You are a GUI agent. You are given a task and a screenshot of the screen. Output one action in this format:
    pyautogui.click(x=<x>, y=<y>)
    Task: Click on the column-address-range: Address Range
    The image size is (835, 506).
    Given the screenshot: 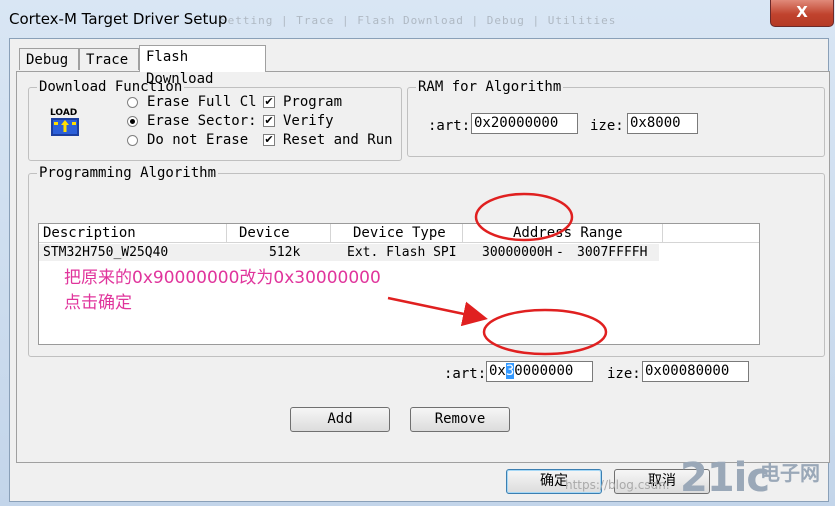 What is the action you would take?
    pyautogui.click(x=563, y=233)
    